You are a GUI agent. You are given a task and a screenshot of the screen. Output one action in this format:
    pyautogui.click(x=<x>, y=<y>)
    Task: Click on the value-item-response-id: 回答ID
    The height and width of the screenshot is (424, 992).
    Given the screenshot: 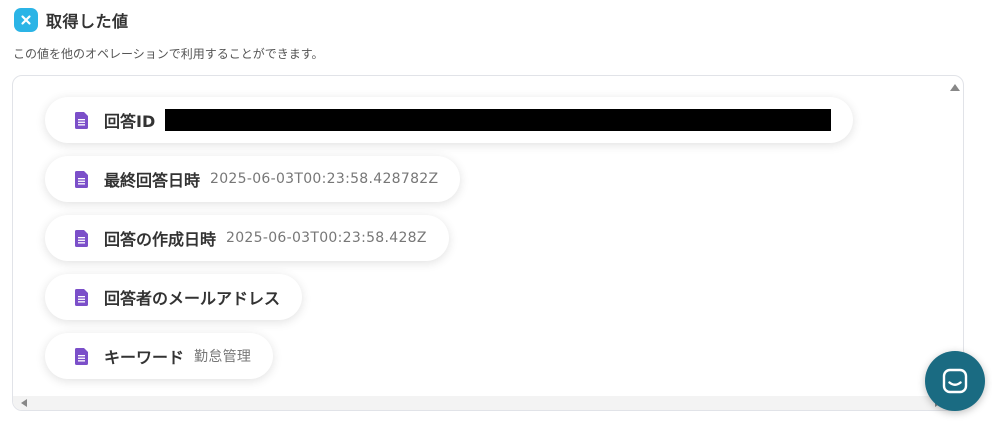 What is the action you would take?
    pyautogui.click(x=449, y=120)
    